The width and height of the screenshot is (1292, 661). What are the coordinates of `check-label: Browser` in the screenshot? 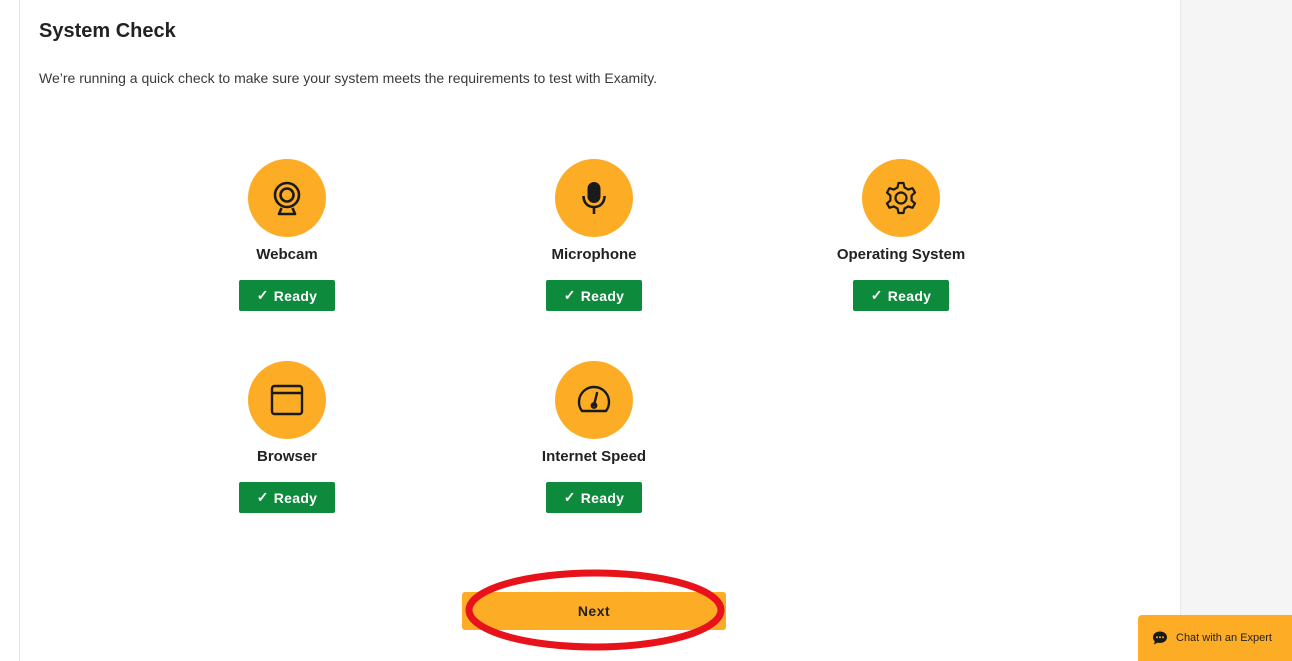 It's located at (287, 456).